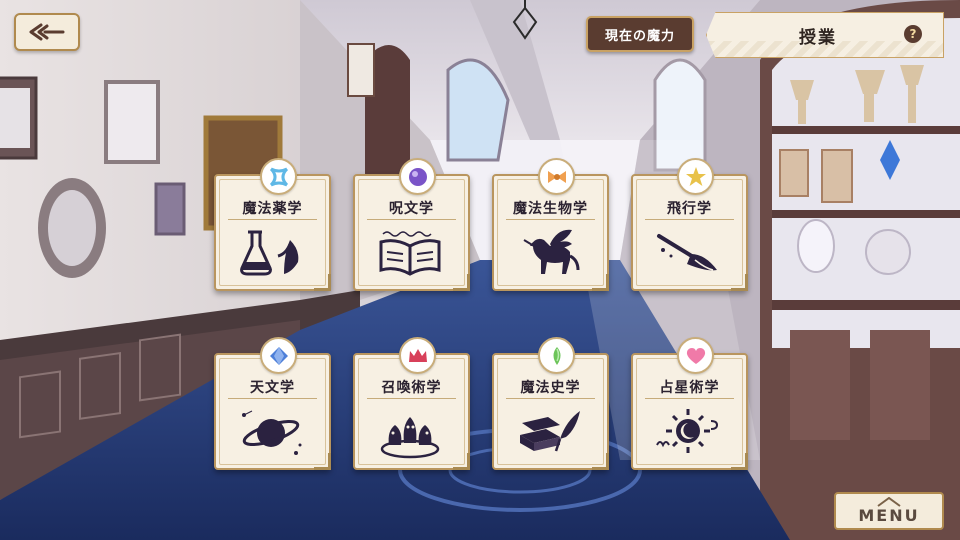  Describe the element at coordinates (550, 224) in the screenshot. I see `subject-card-magical-creatures: 魔法生物学` at that location.